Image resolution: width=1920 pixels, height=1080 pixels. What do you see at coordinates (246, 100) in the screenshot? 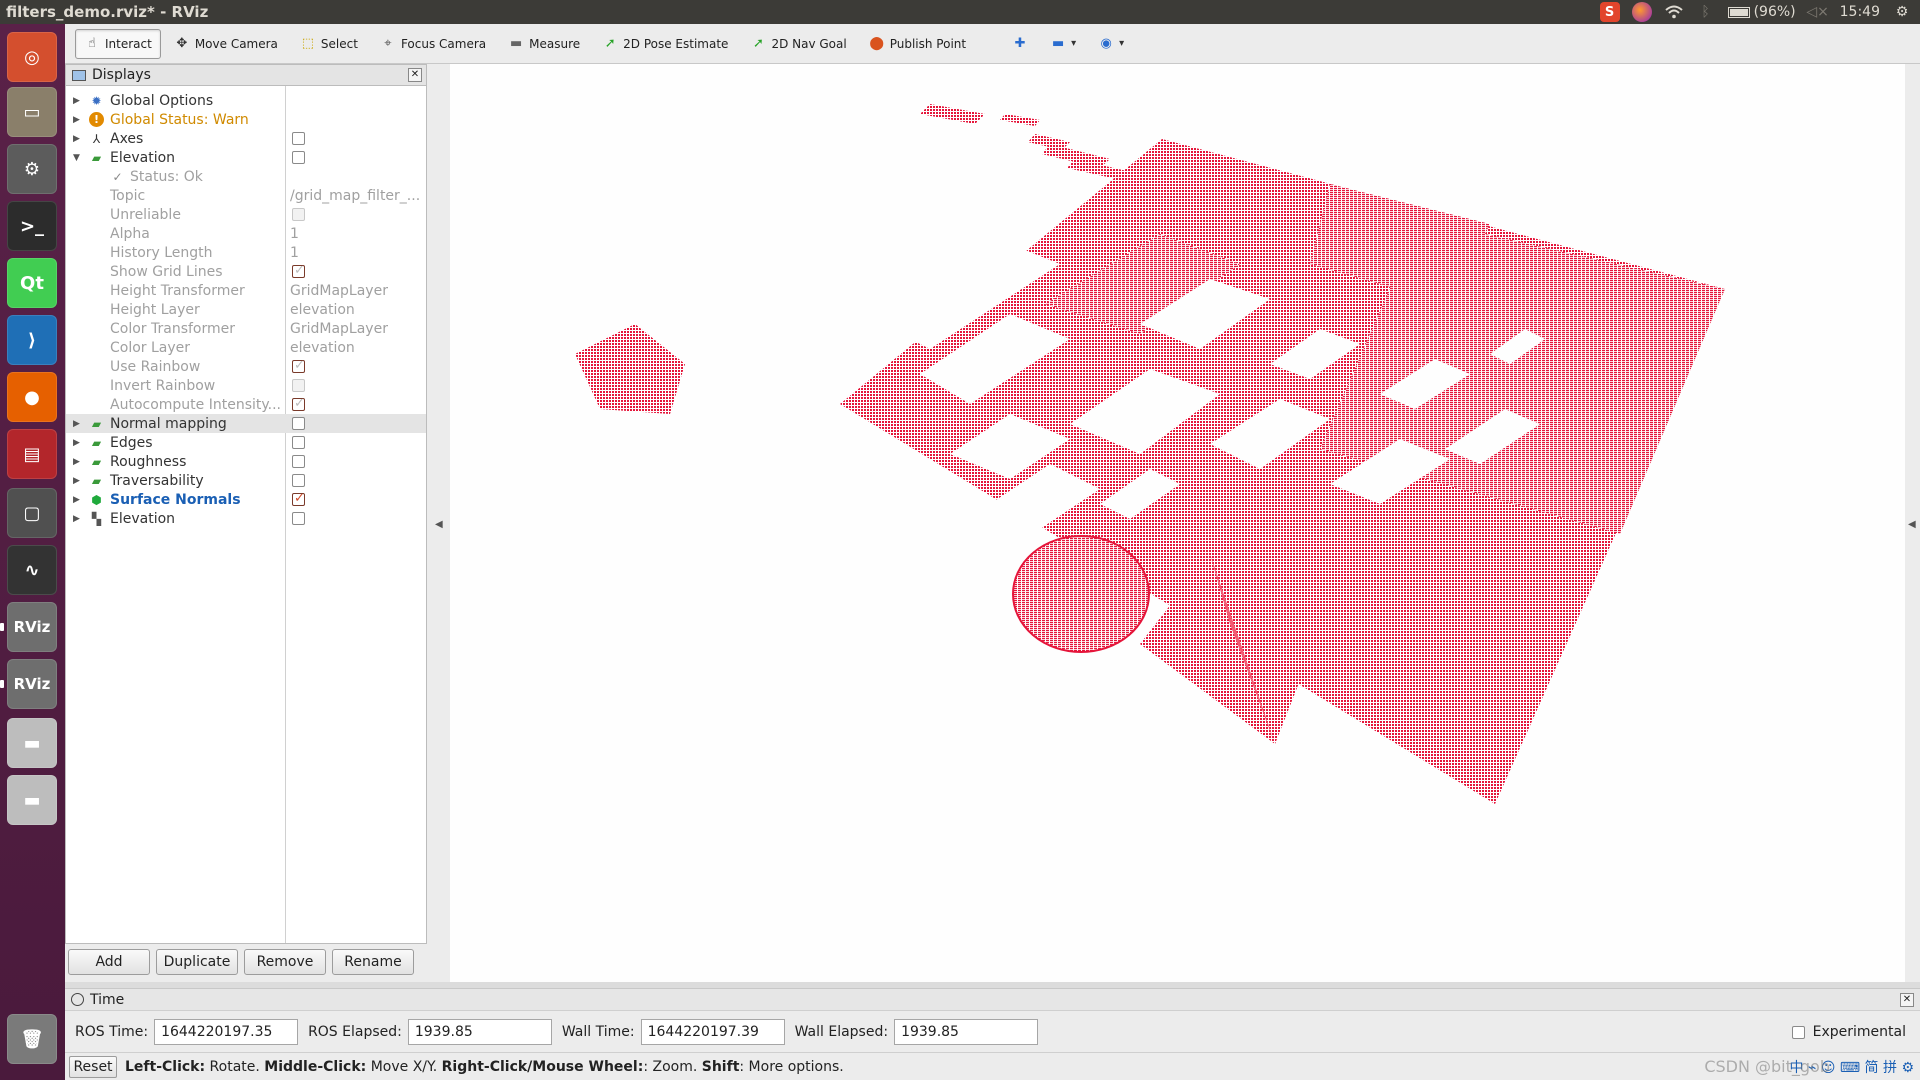
I see `display-row-global-options: ▶✹Global Options` at bounding box center [246, 100].